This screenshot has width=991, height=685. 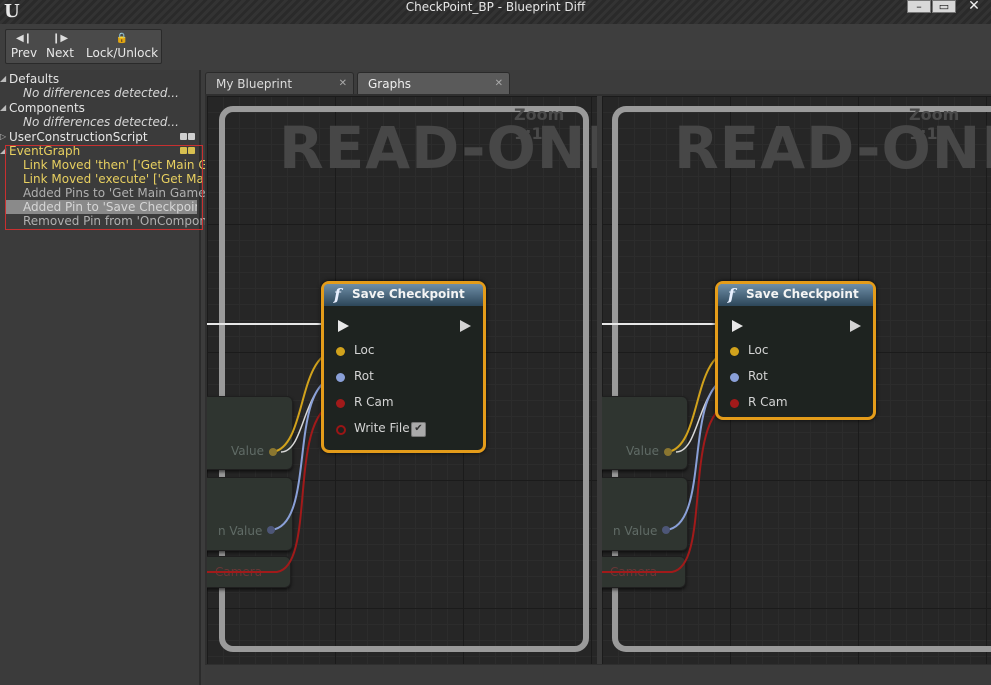 What do you see at coordinates (60, 53) in the screenshot?
I see `next-label: Next` at bounding box center [60, 53].